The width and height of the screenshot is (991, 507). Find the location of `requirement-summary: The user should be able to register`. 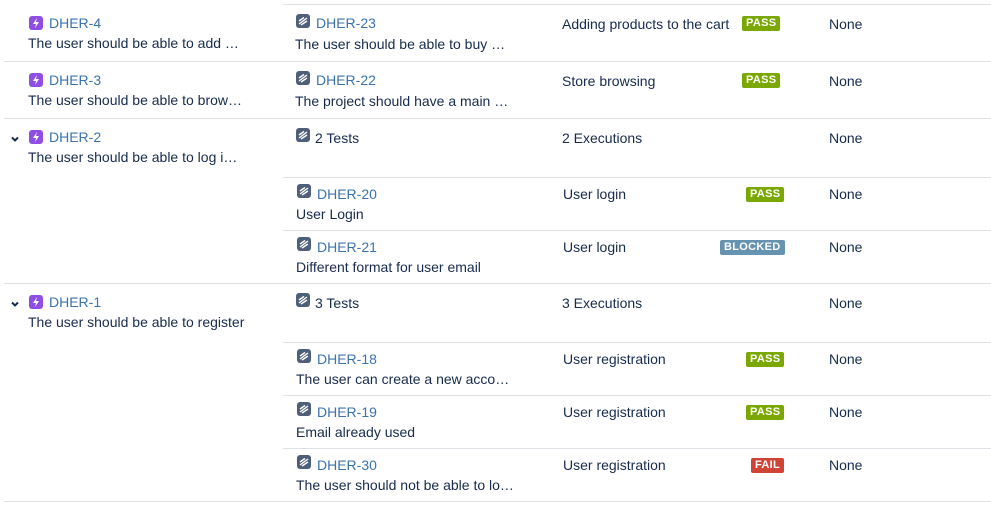

requirement-summary: The user should be able to register is located at coordinates (136, 322).